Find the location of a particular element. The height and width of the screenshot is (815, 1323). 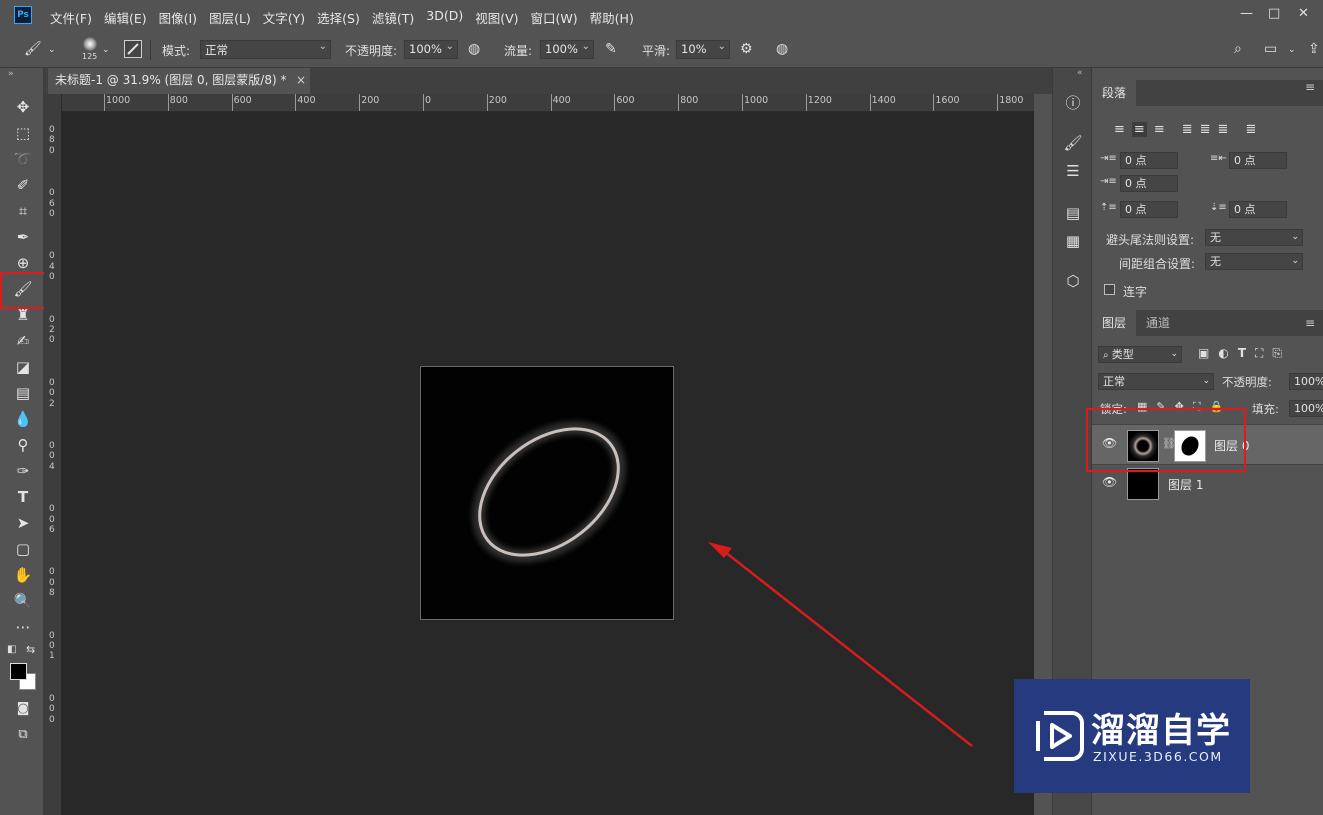

tab-paragraph: 段落 is located at coordinates (1114, 93).